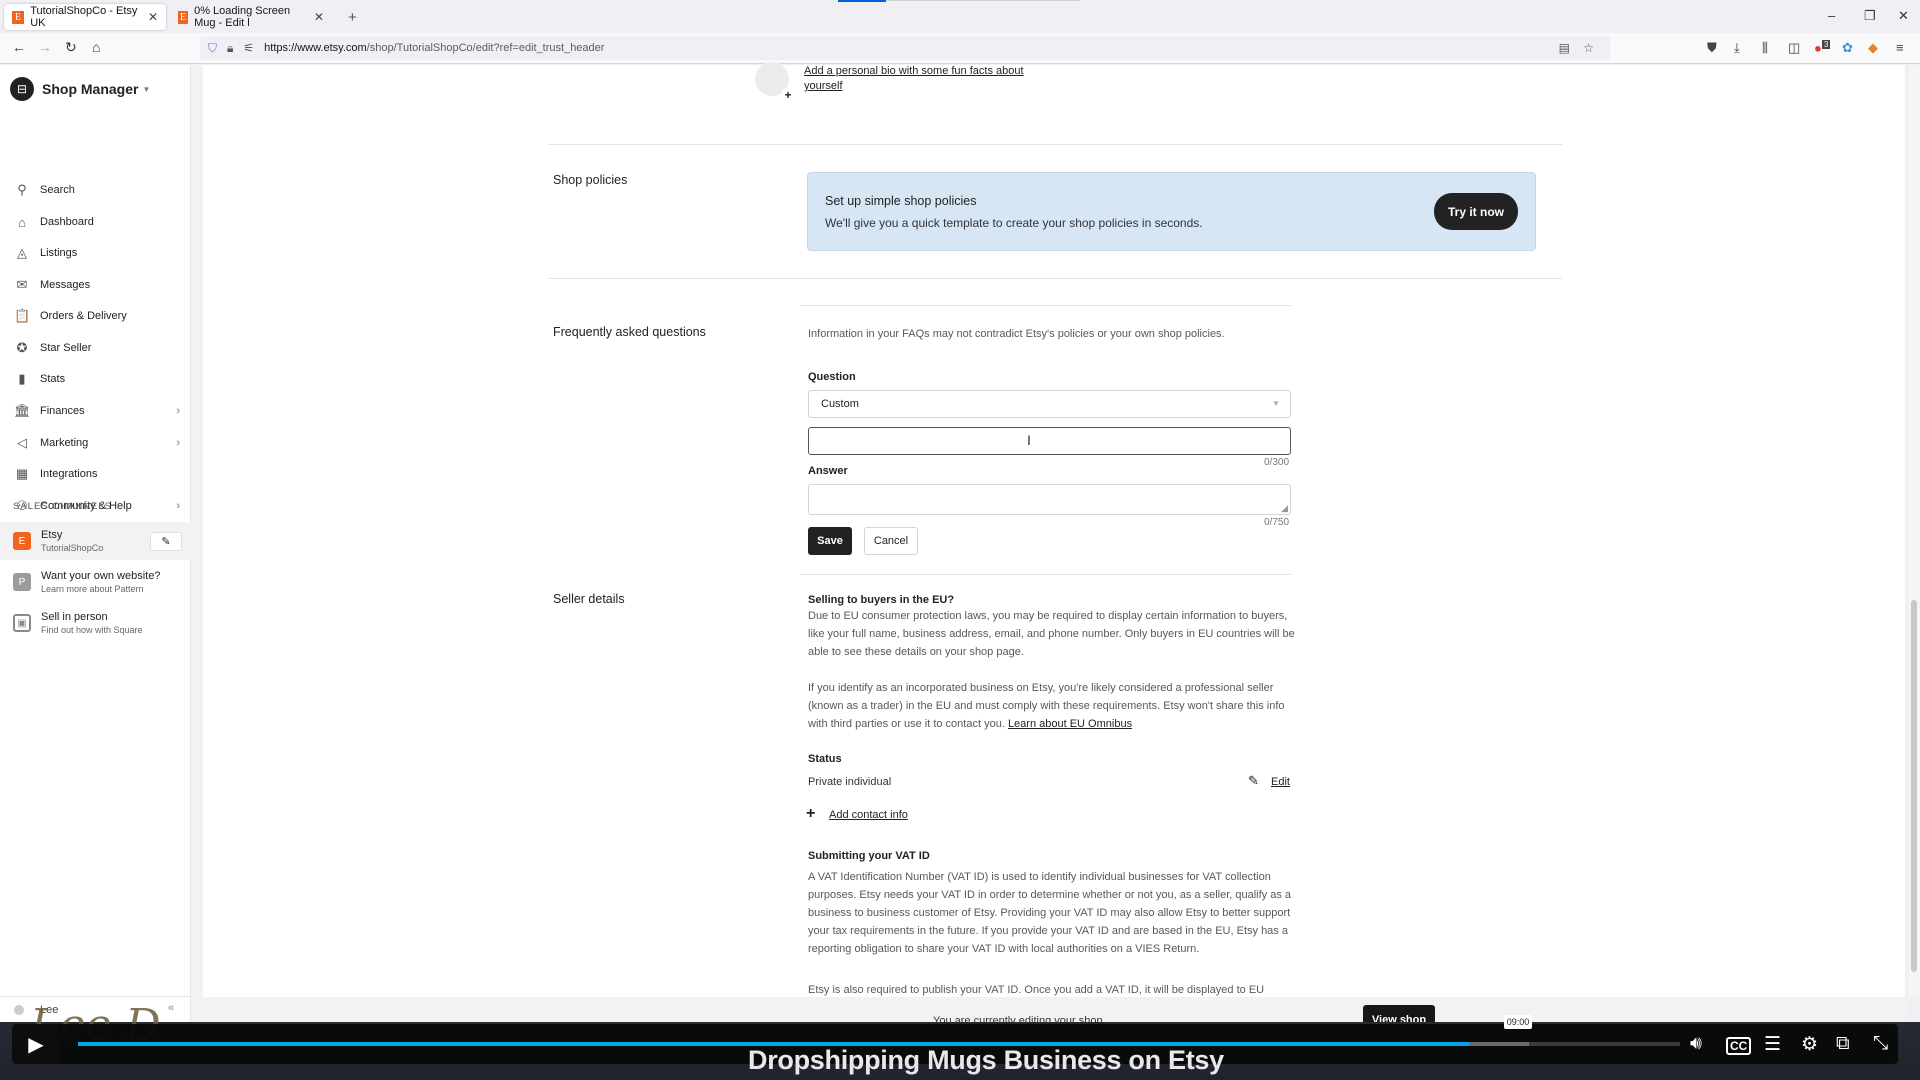  I want to click on answer-label: Answer, so click(828, 471).